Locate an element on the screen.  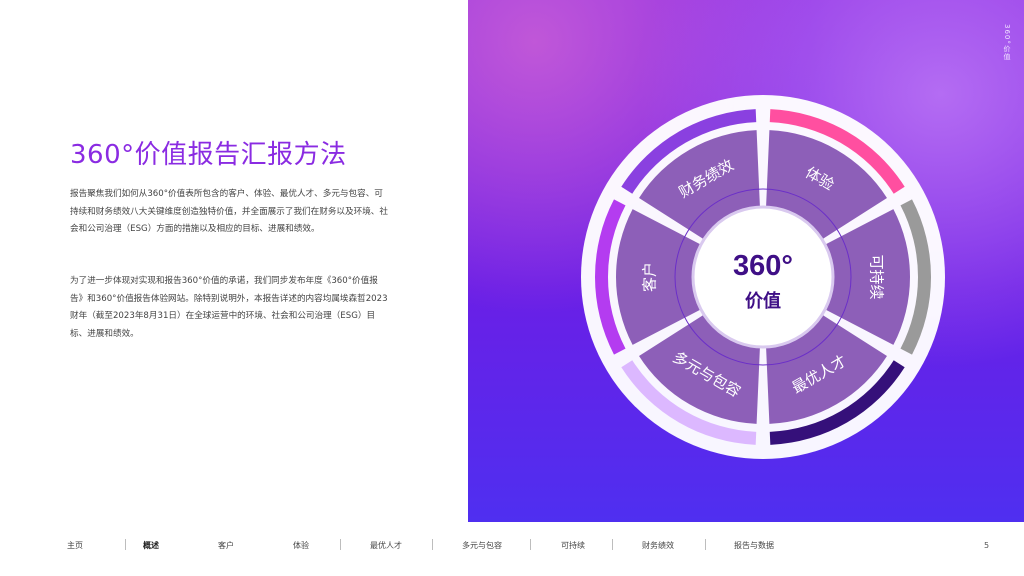
nav-item-8: 财务绩效 is located at coordinates (658, 545).